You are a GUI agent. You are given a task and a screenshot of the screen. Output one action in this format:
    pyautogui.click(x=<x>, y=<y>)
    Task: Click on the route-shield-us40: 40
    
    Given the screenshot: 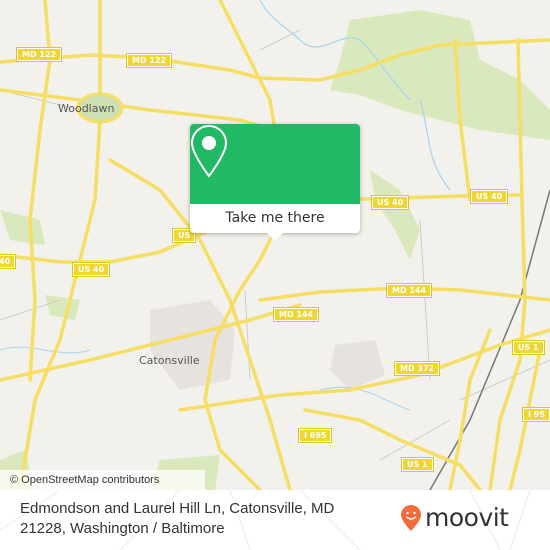 What is the action you would take?
    pyautogui.click(x=8, y=261)
    